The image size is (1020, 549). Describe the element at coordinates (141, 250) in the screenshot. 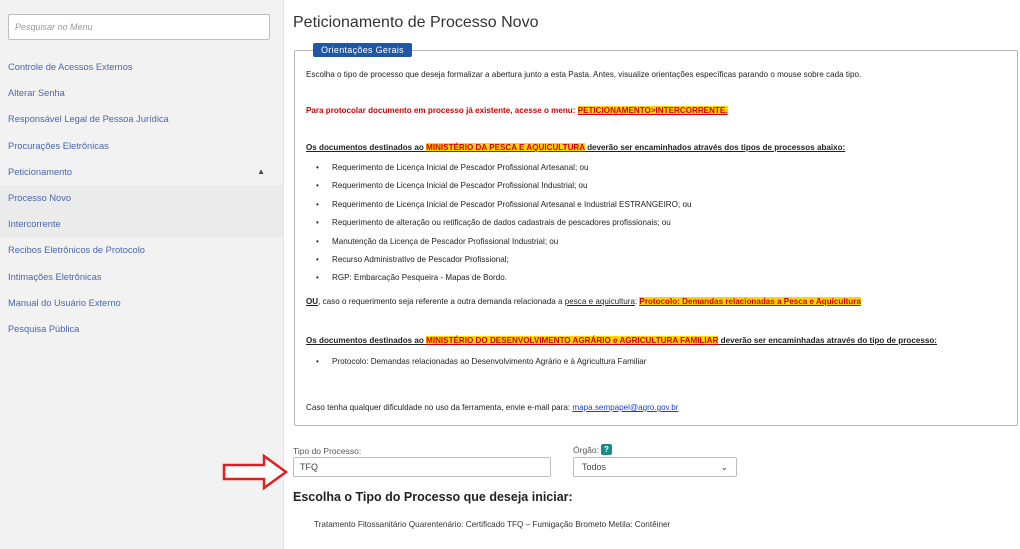

I see `sidebar-item-recibos: Recibos Eletrônicos de Protocolo` at that location.